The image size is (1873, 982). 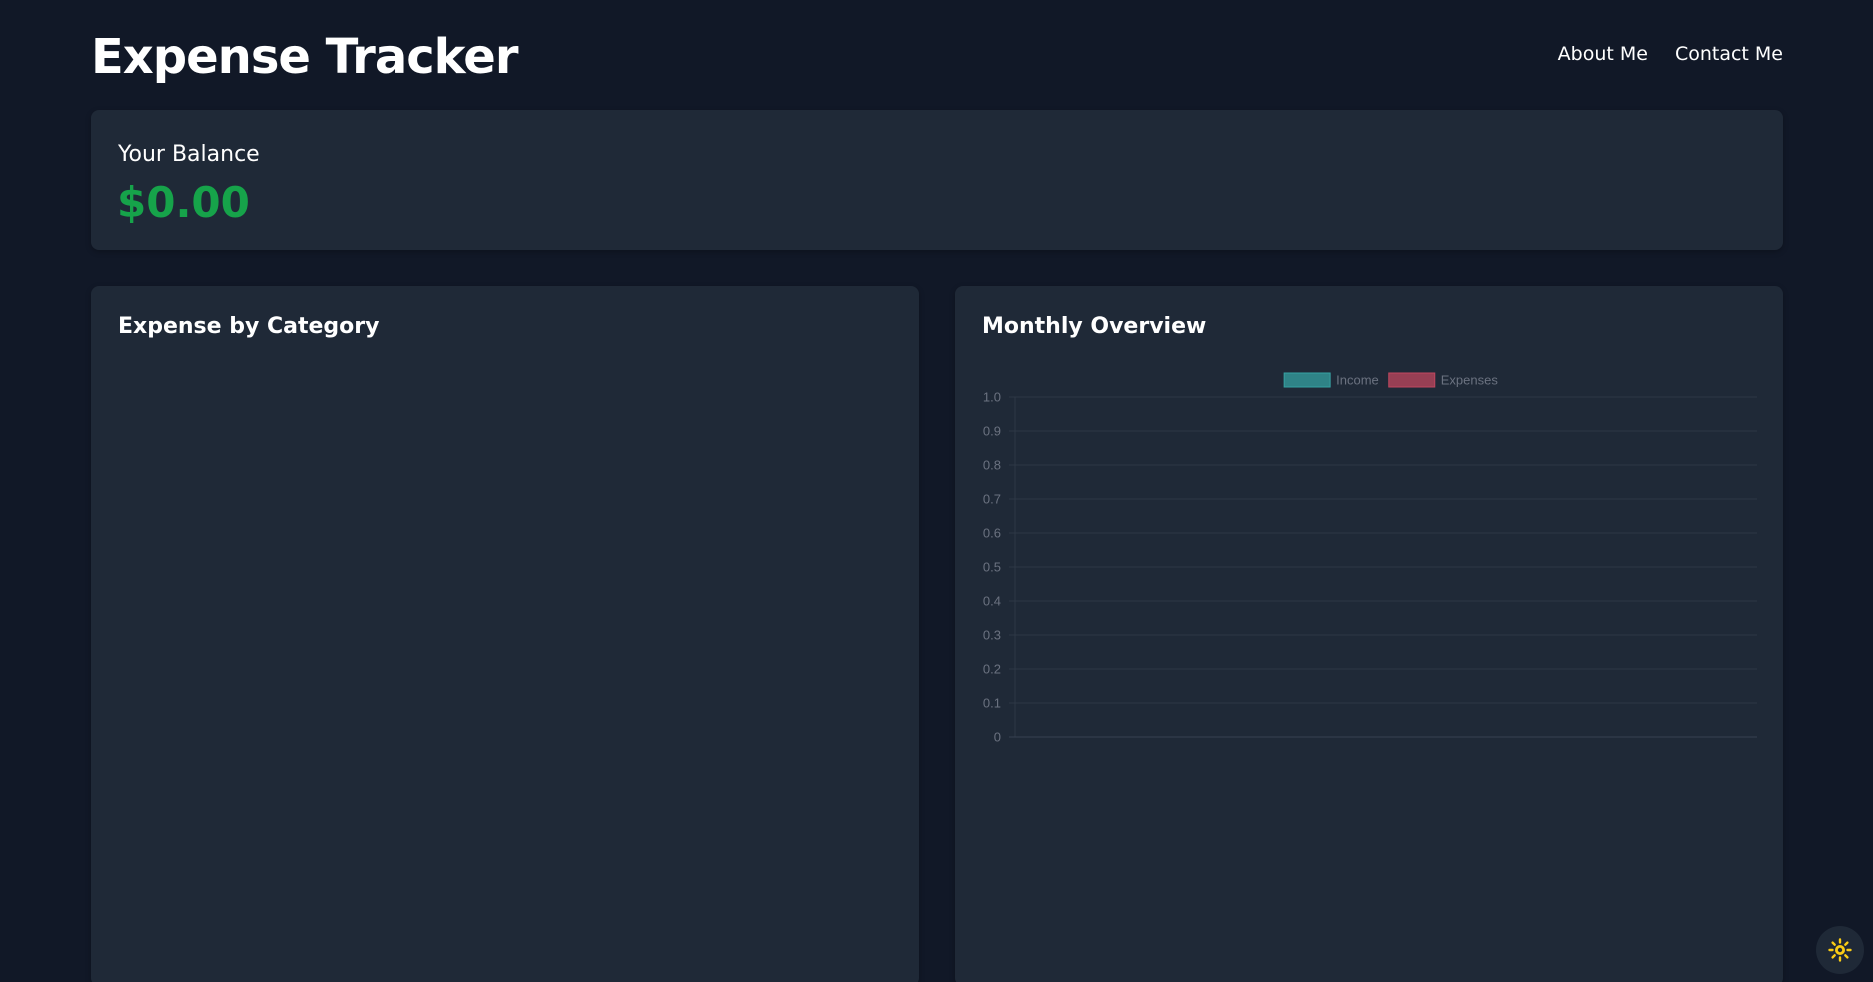 I want to click on balance-label: Your Balance, so click(x=189, y=154).